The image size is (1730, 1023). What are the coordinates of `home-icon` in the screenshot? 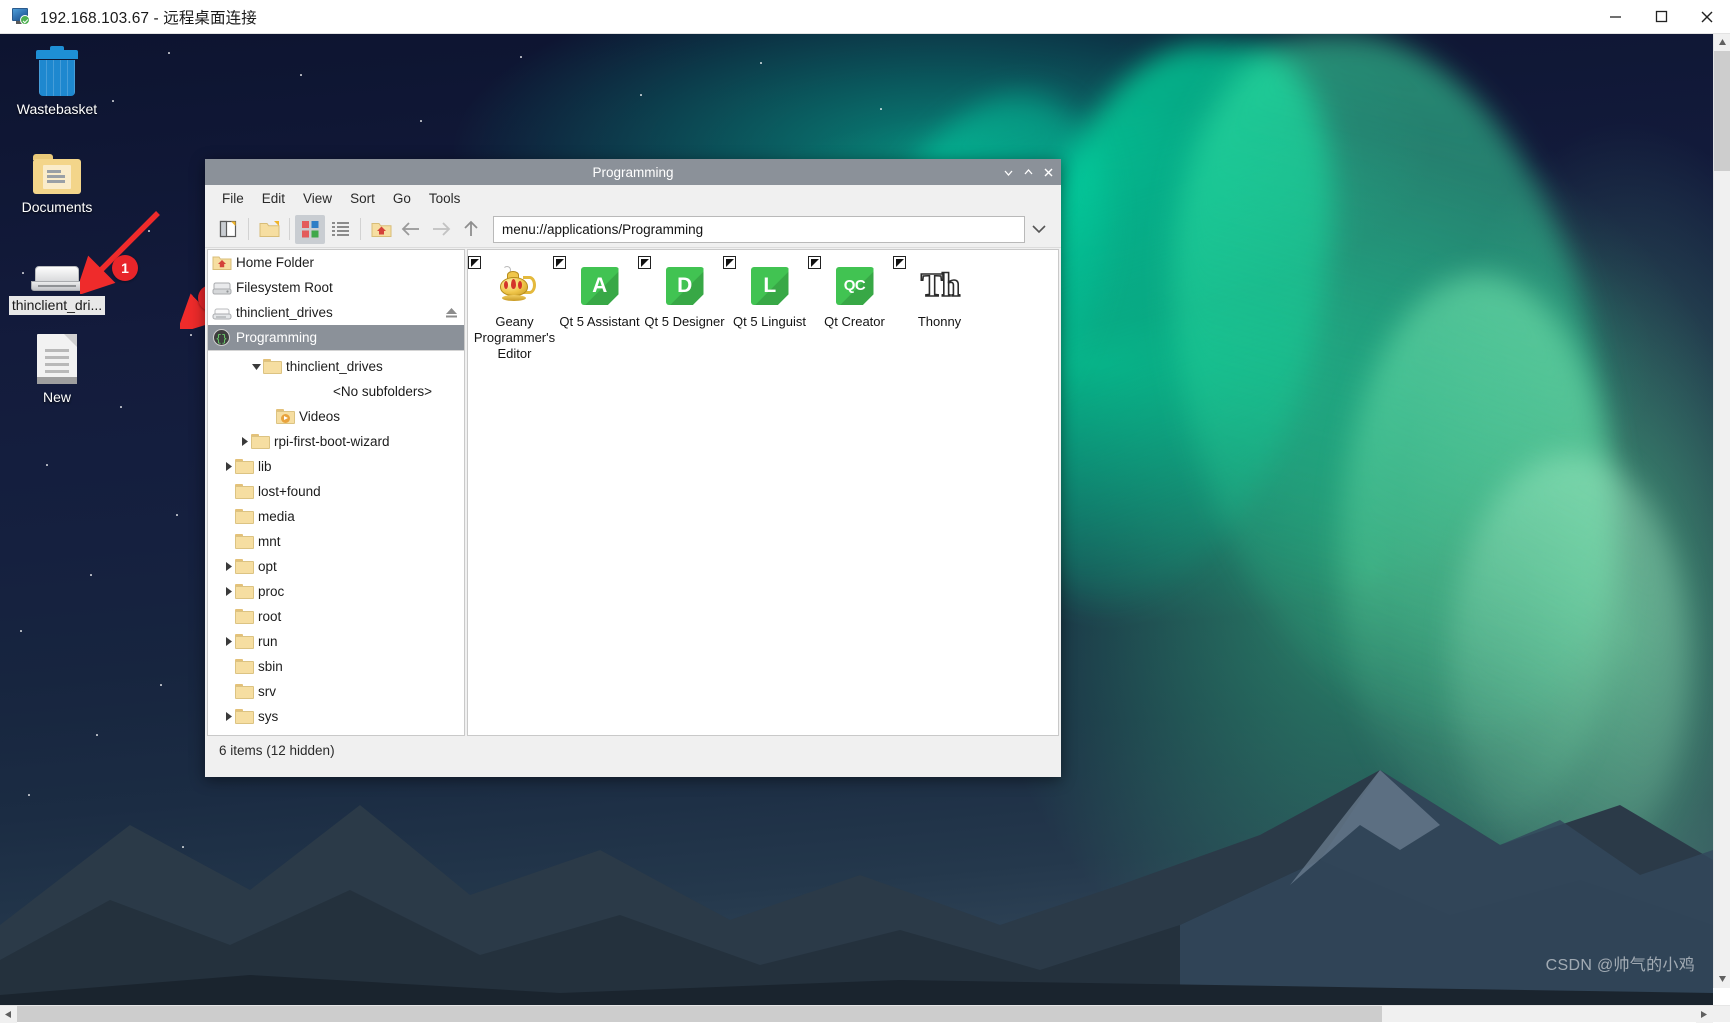 It's located at (381, 229).